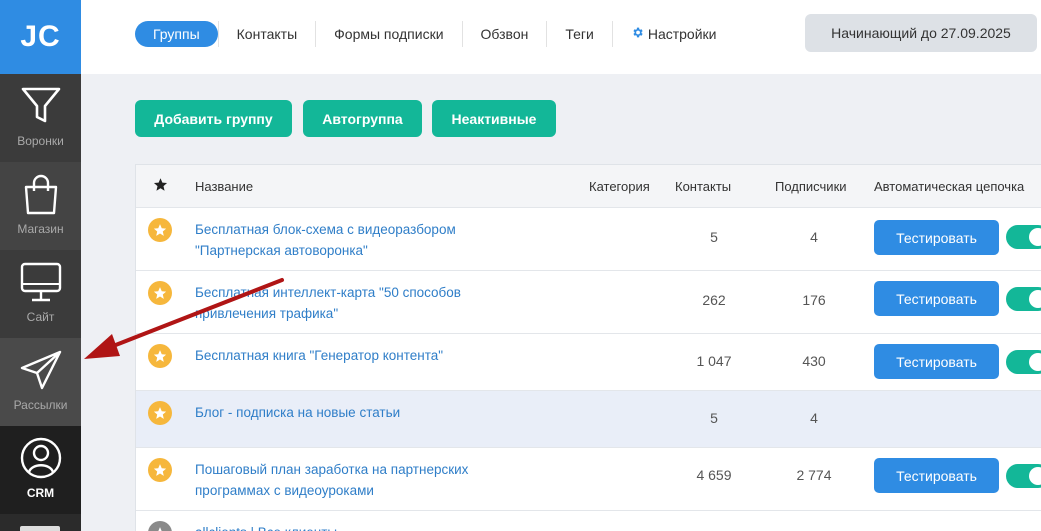 The width and height of the screenshot is (1041, 531). What do you see at coordinates (714, 361) in the screenshot?
I see `contacts-count: 1 047` at bounding box center [714, 361].